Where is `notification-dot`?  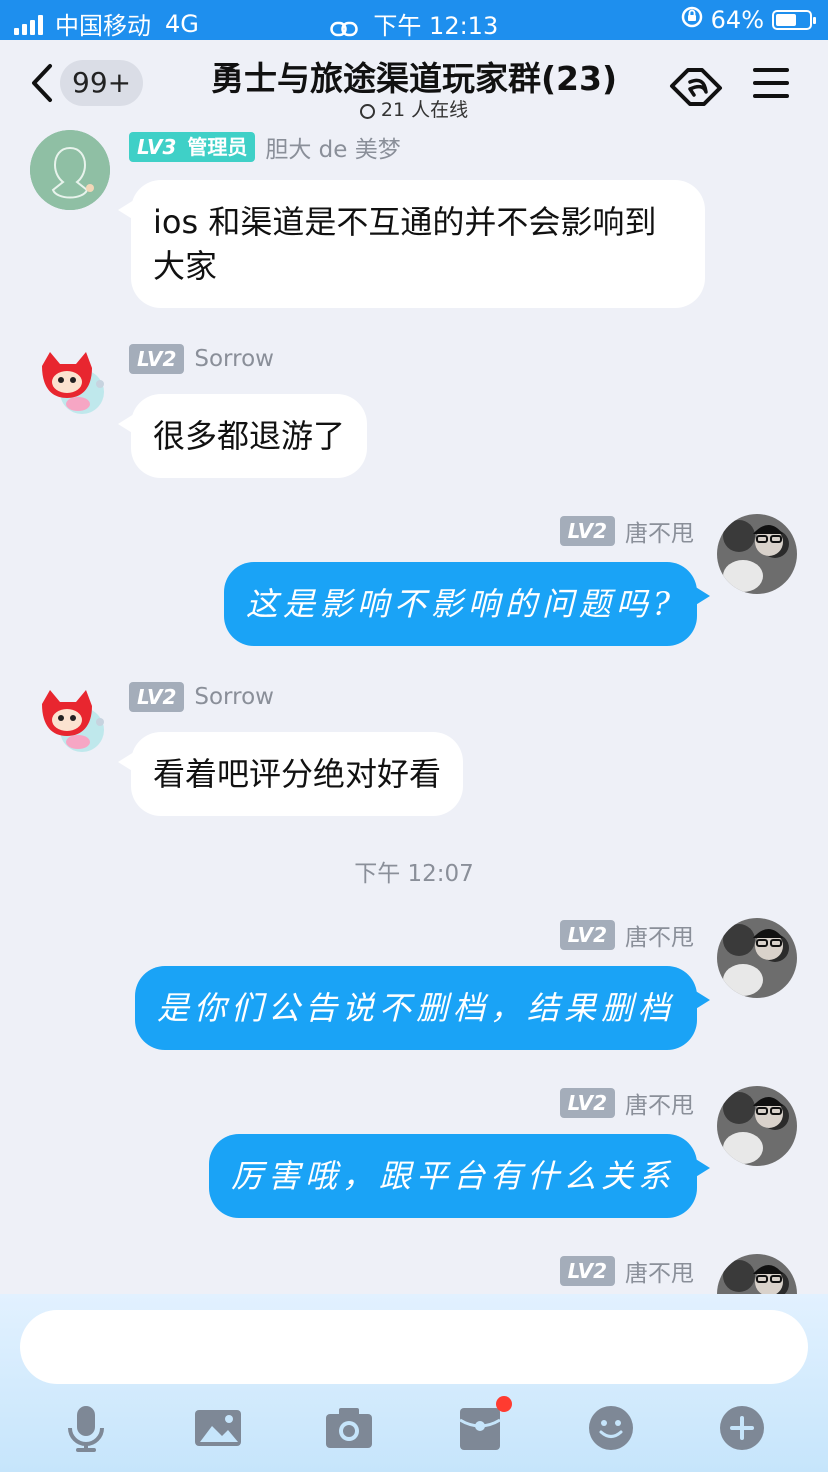
notification-dot is located at coordinates (504, 1404).